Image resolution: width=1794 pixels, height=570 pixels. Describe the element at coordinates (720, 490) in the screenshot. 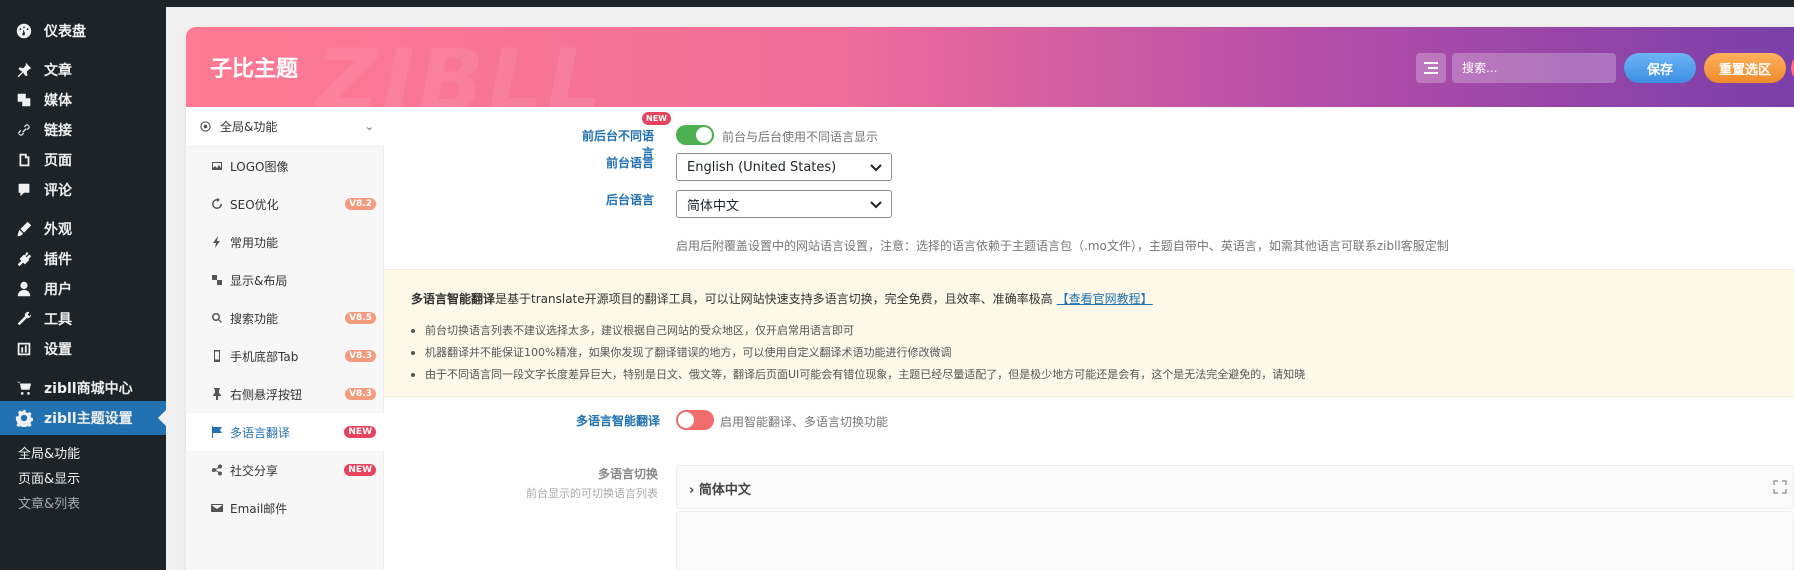

I see `lang-switch-item-title: › 简体中文` at that location.